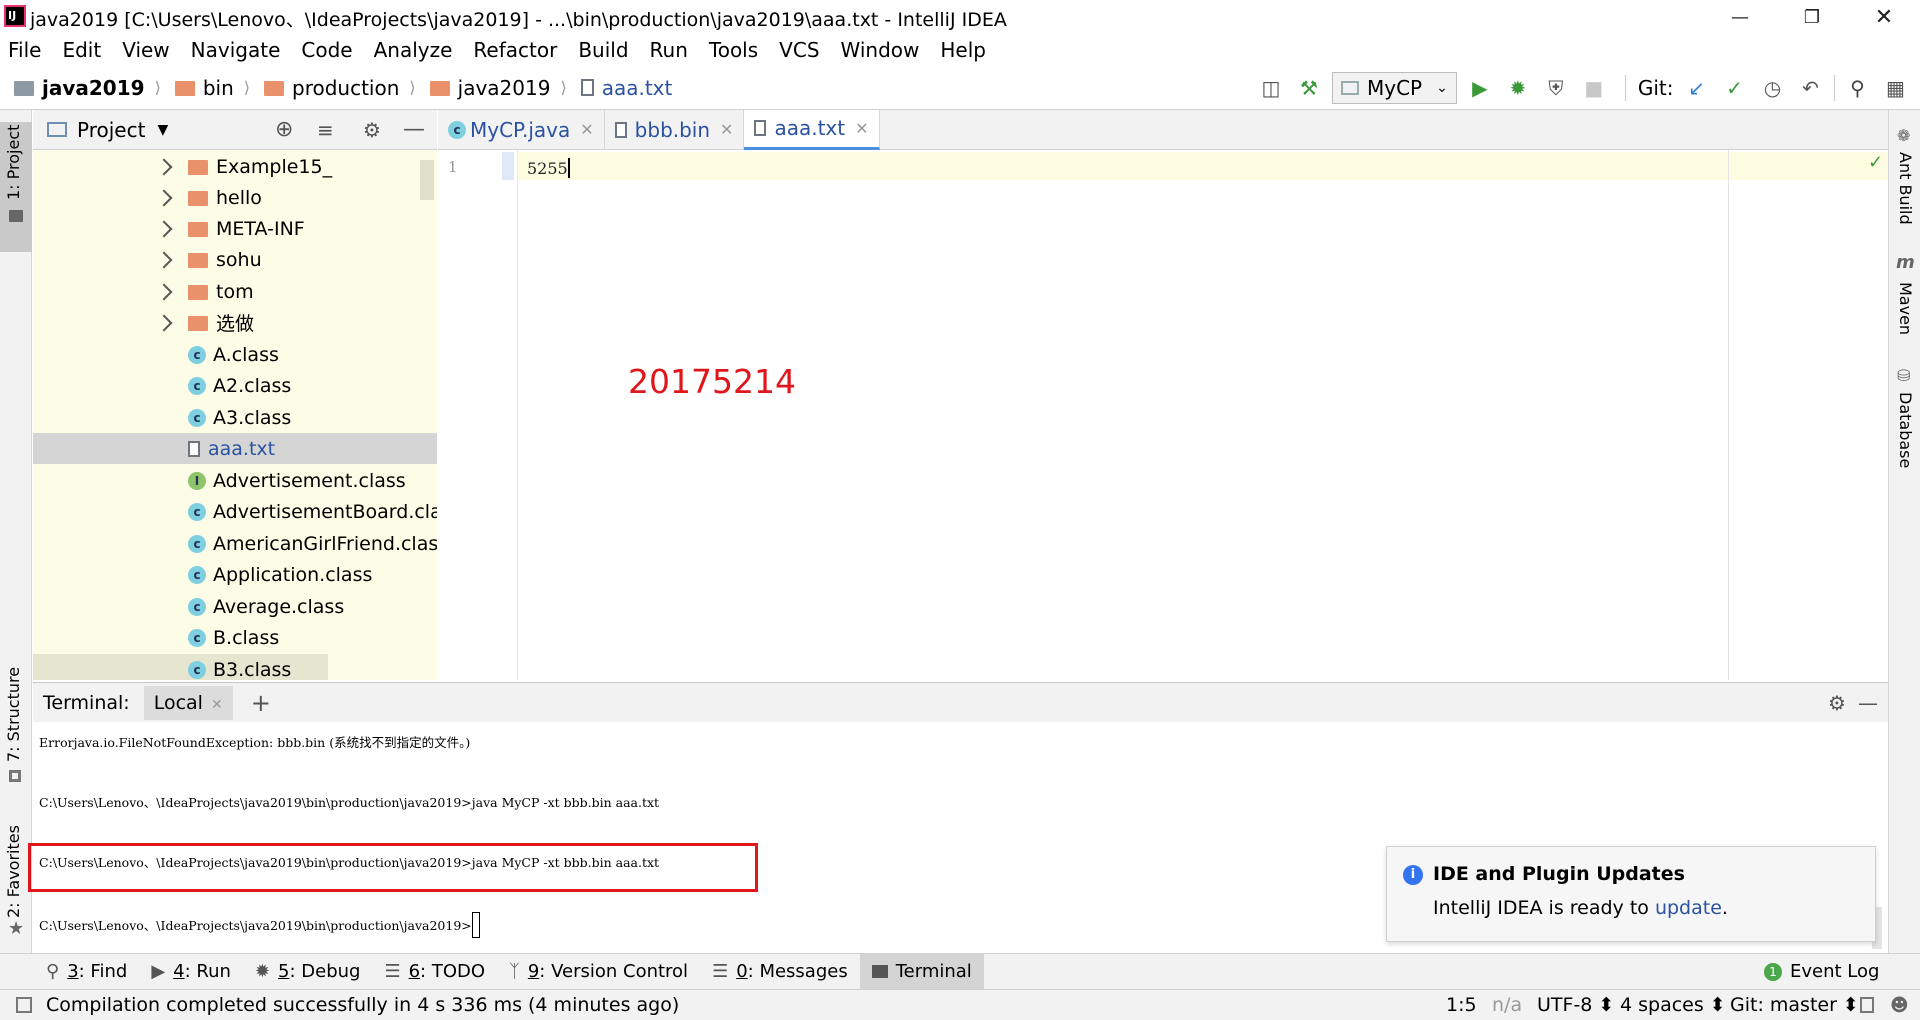 The width and height of the screenshot is (1920, 1020). Describe the element at coordinates (13, 871) in the screenshot. I see `tool-tab-favorites: 2: Favorites` at that location.